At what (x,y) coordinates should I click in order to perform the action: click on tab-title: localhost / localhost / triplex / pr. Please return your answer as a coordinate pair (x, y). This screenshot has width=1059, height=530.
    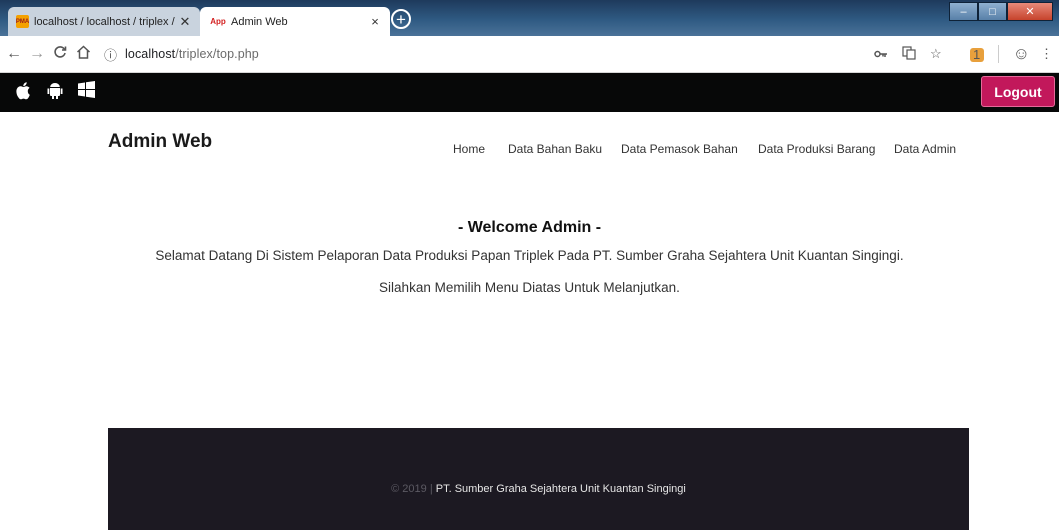
    Looking at the image, I should click on (106, 21).